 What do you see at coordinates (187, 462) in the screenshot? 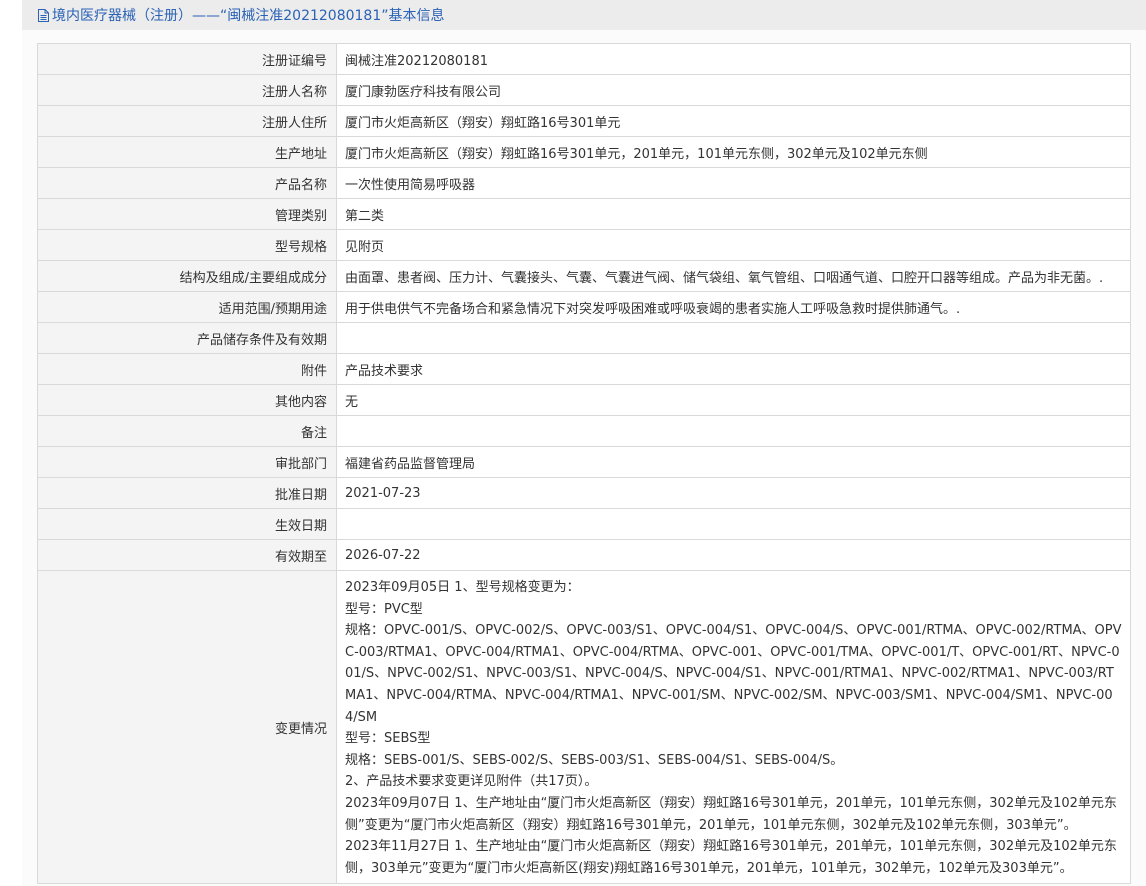
I see `row-label: 审批部门` at bounding box center [187, 462].